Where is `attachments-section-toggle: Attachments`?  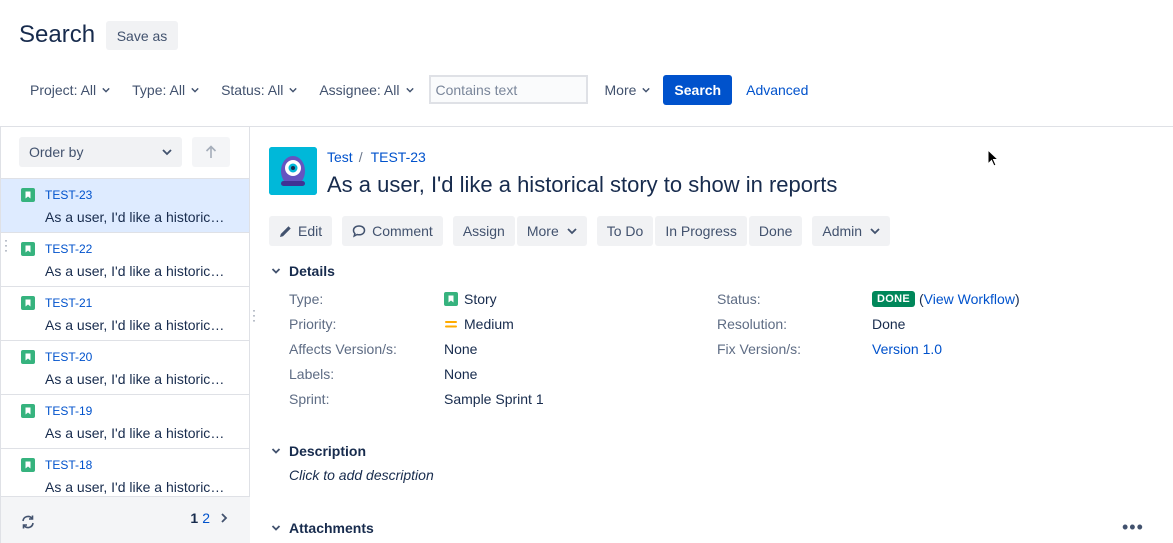 attachments-section-toggle: Attachments is located at coordinates (322, 528).